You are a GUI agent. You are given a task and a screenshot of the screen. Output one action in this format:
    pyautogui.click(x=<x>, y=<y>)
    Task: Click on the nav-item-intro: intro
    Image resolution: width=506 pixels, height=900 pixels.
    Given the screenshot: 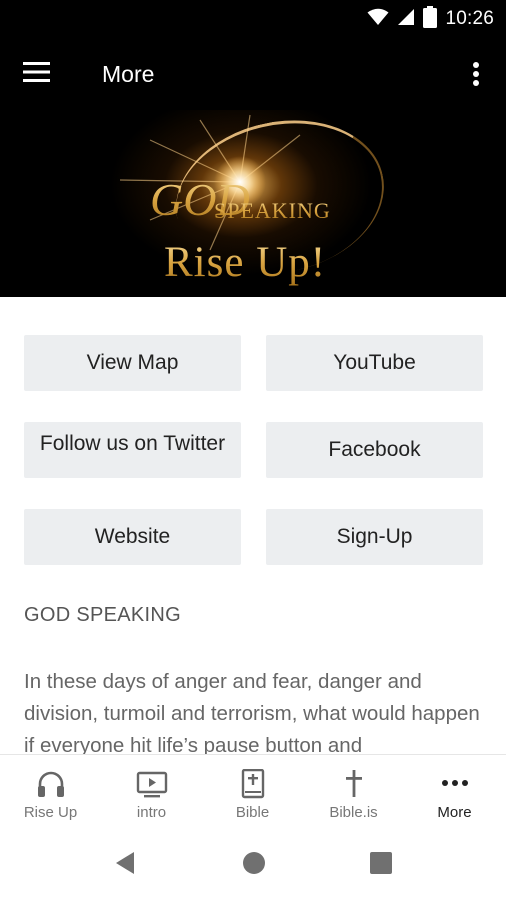 What is the action you would take?
    pyautogui.click(x=151, y=790)
    